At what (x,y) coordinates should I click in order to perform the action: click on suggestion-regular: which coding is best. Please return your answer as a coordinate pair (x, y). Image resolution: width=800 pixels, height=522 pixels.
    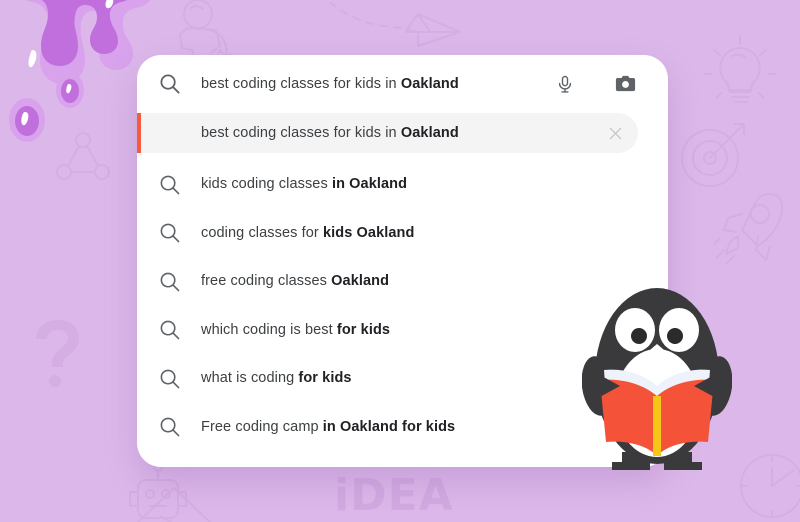
    Looking at the image, I should click on (269, 329).